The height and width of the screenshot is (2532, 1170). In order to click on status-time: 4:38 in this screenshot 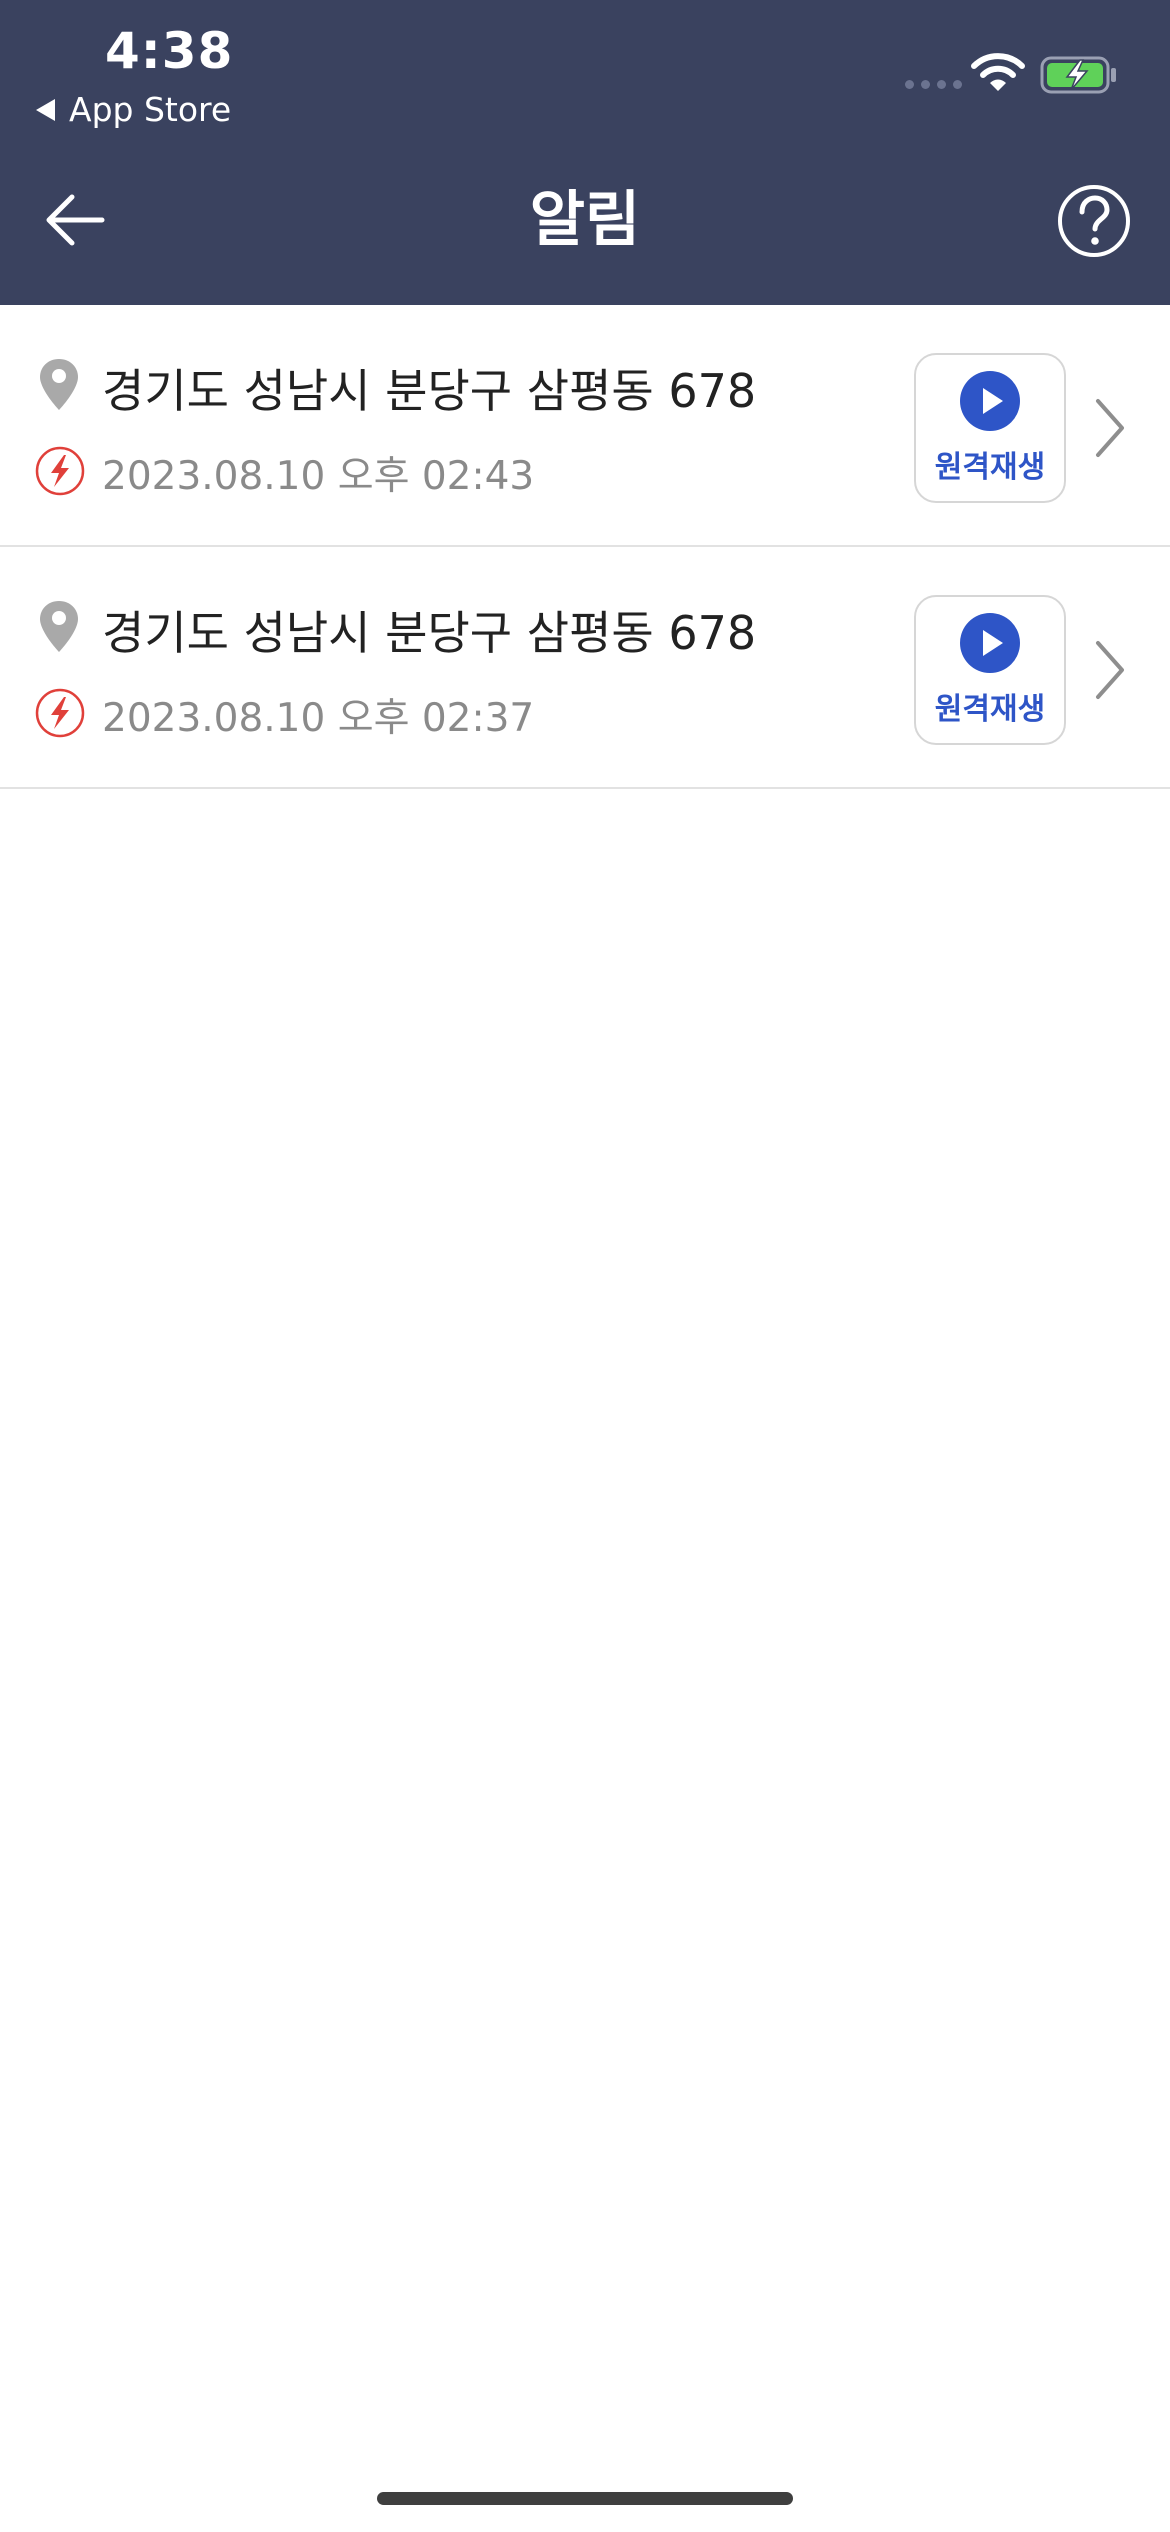, I will do `click(169, 51)`.